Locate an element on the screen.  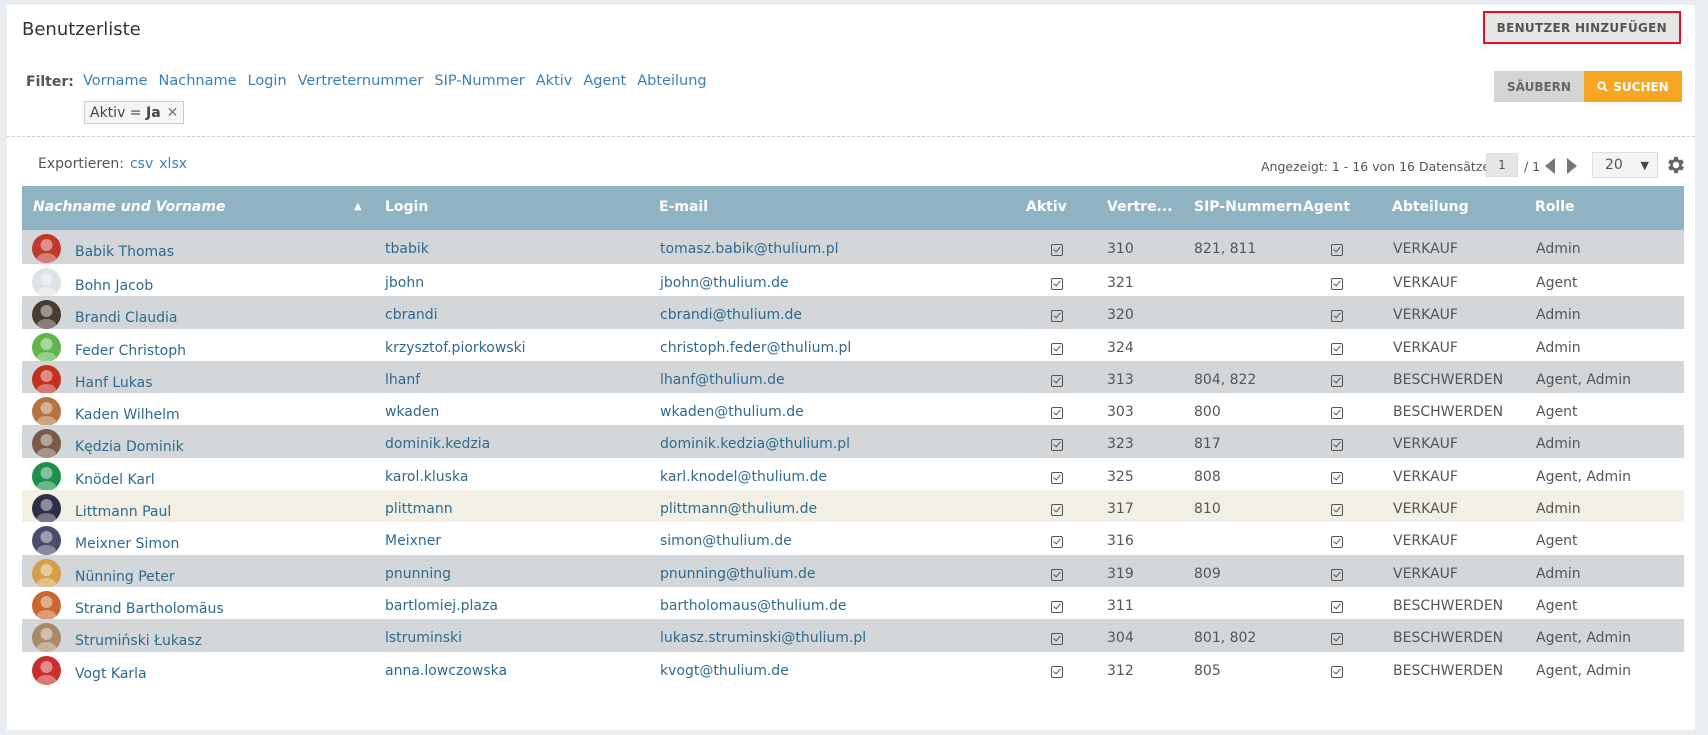
user-name-link: Knödel Karl is located at coordinates (115, 480).